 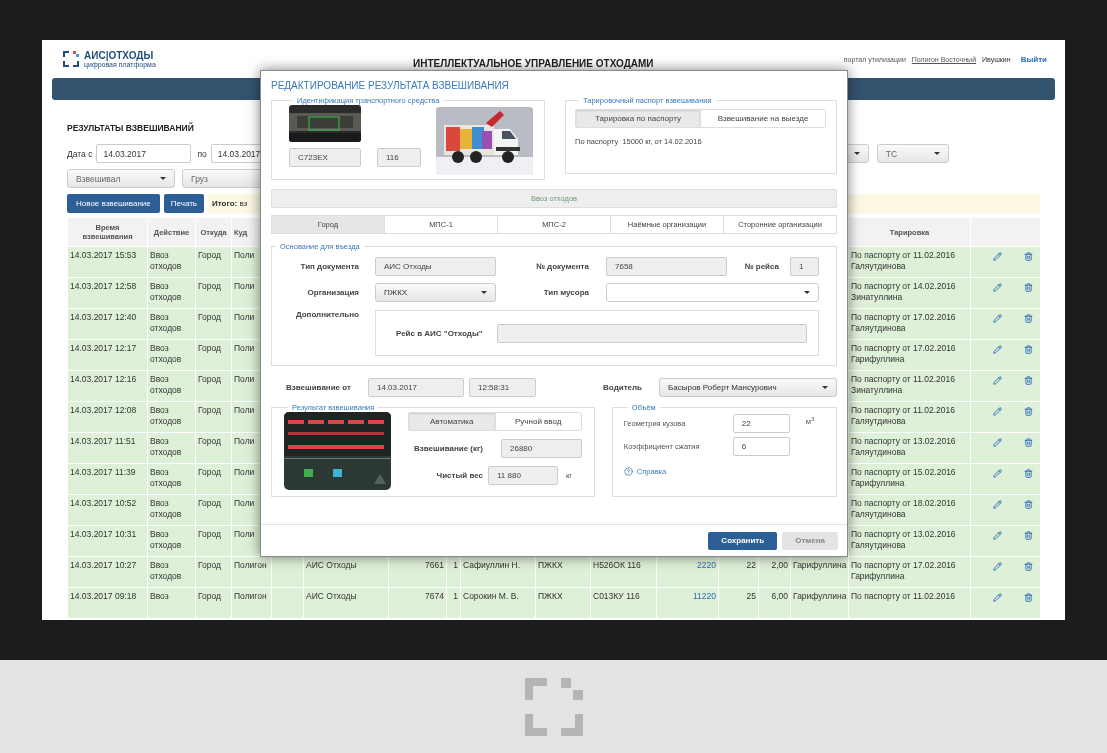 What do you see at coordinates (652, 333) in the screenshot?
I see `ais-trip-field` at bounding box center [652, 333].